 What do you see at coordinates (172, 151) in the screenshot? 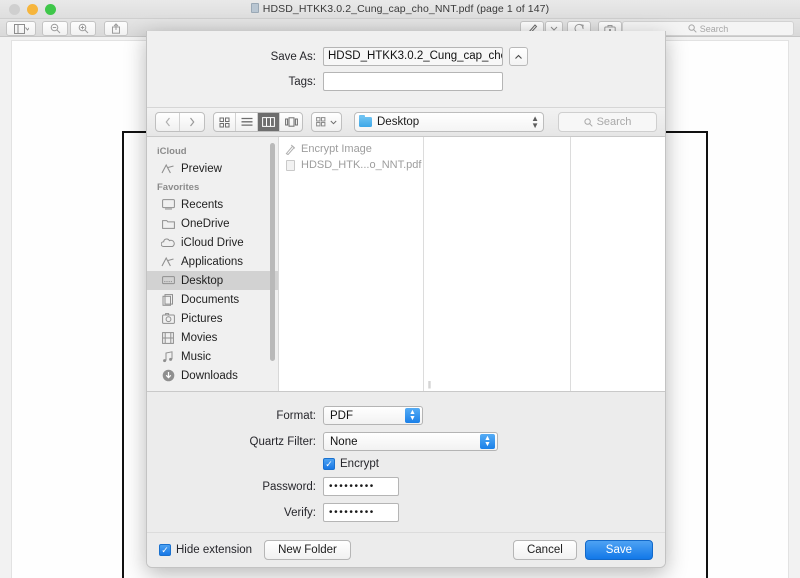
I see `sidebar-section-icloud-title: iCloud` at bounding box center [172, 151].